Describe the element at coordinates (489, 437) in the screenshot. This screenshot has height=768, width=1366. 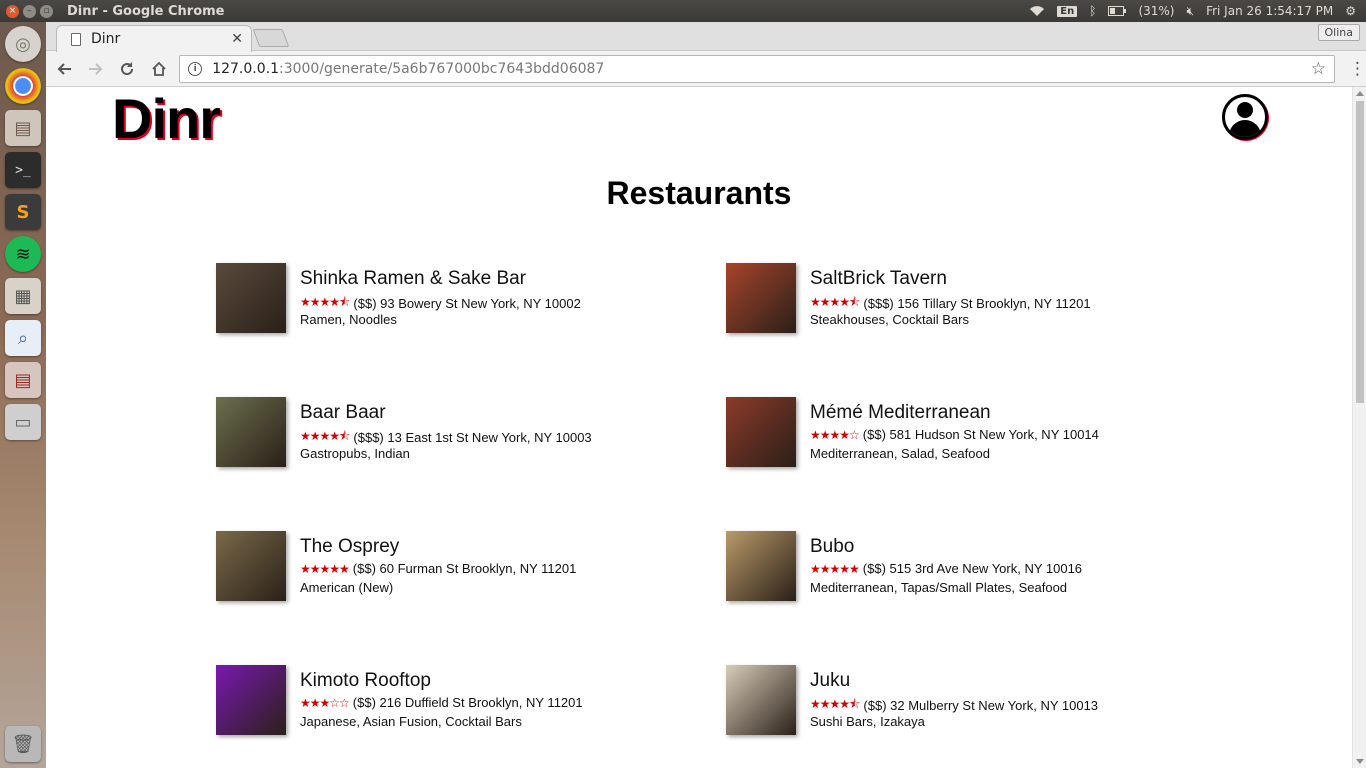
I see `restaurant-address: 13 East 1st St New York, NY 10003` at that location.